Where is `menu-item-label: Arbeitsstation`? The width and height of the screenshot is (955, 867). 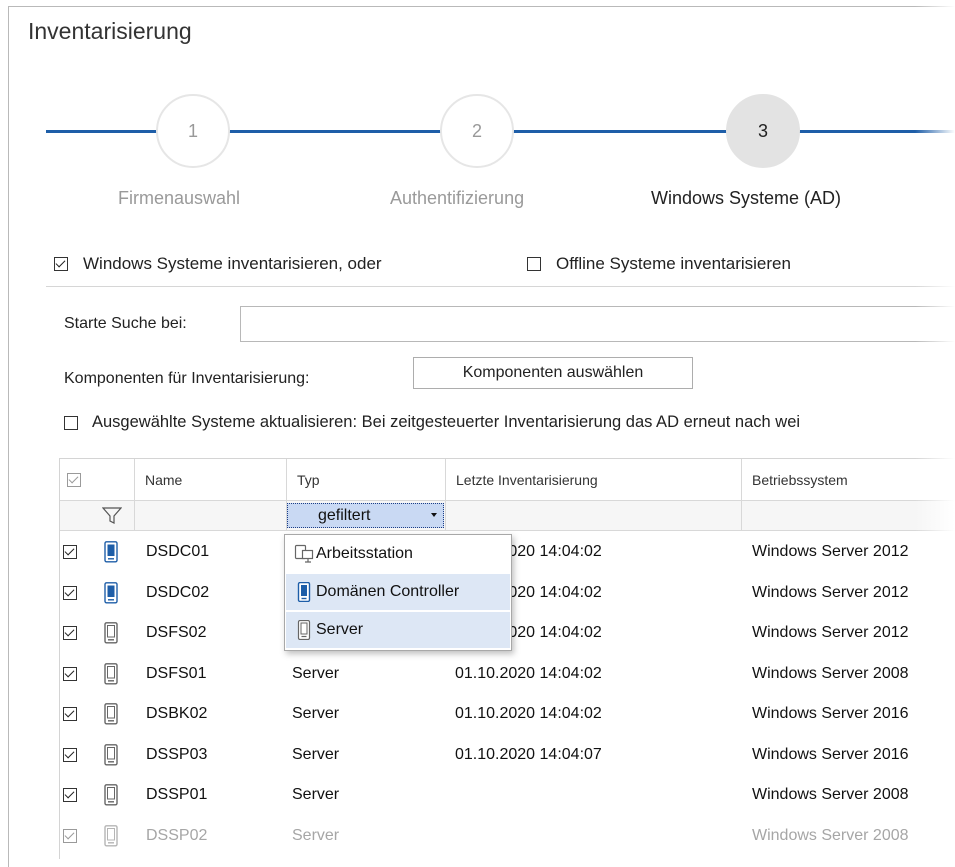
menu-item-label: Arbeitsstation is located at coordinates (364, 553).